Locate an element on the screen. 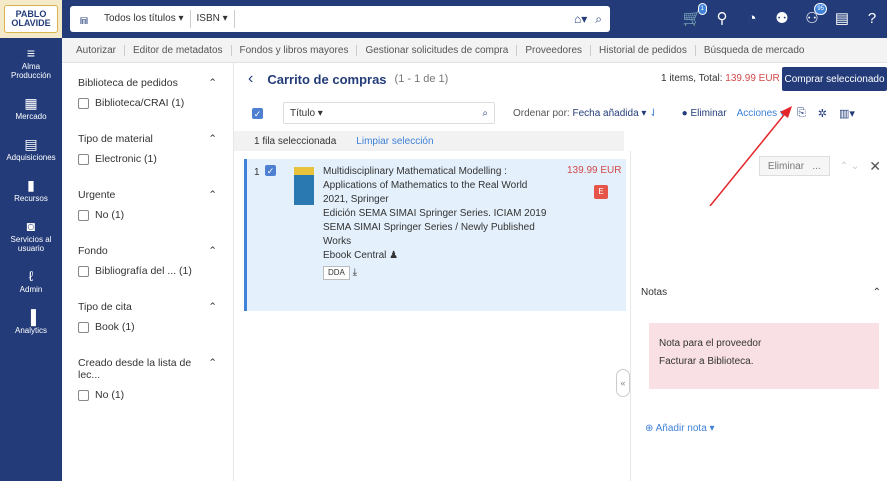 The image size is (887, 481). submenu-solicitudes: Gestionar solicitudes de compra is located at coordinates (436, 50).